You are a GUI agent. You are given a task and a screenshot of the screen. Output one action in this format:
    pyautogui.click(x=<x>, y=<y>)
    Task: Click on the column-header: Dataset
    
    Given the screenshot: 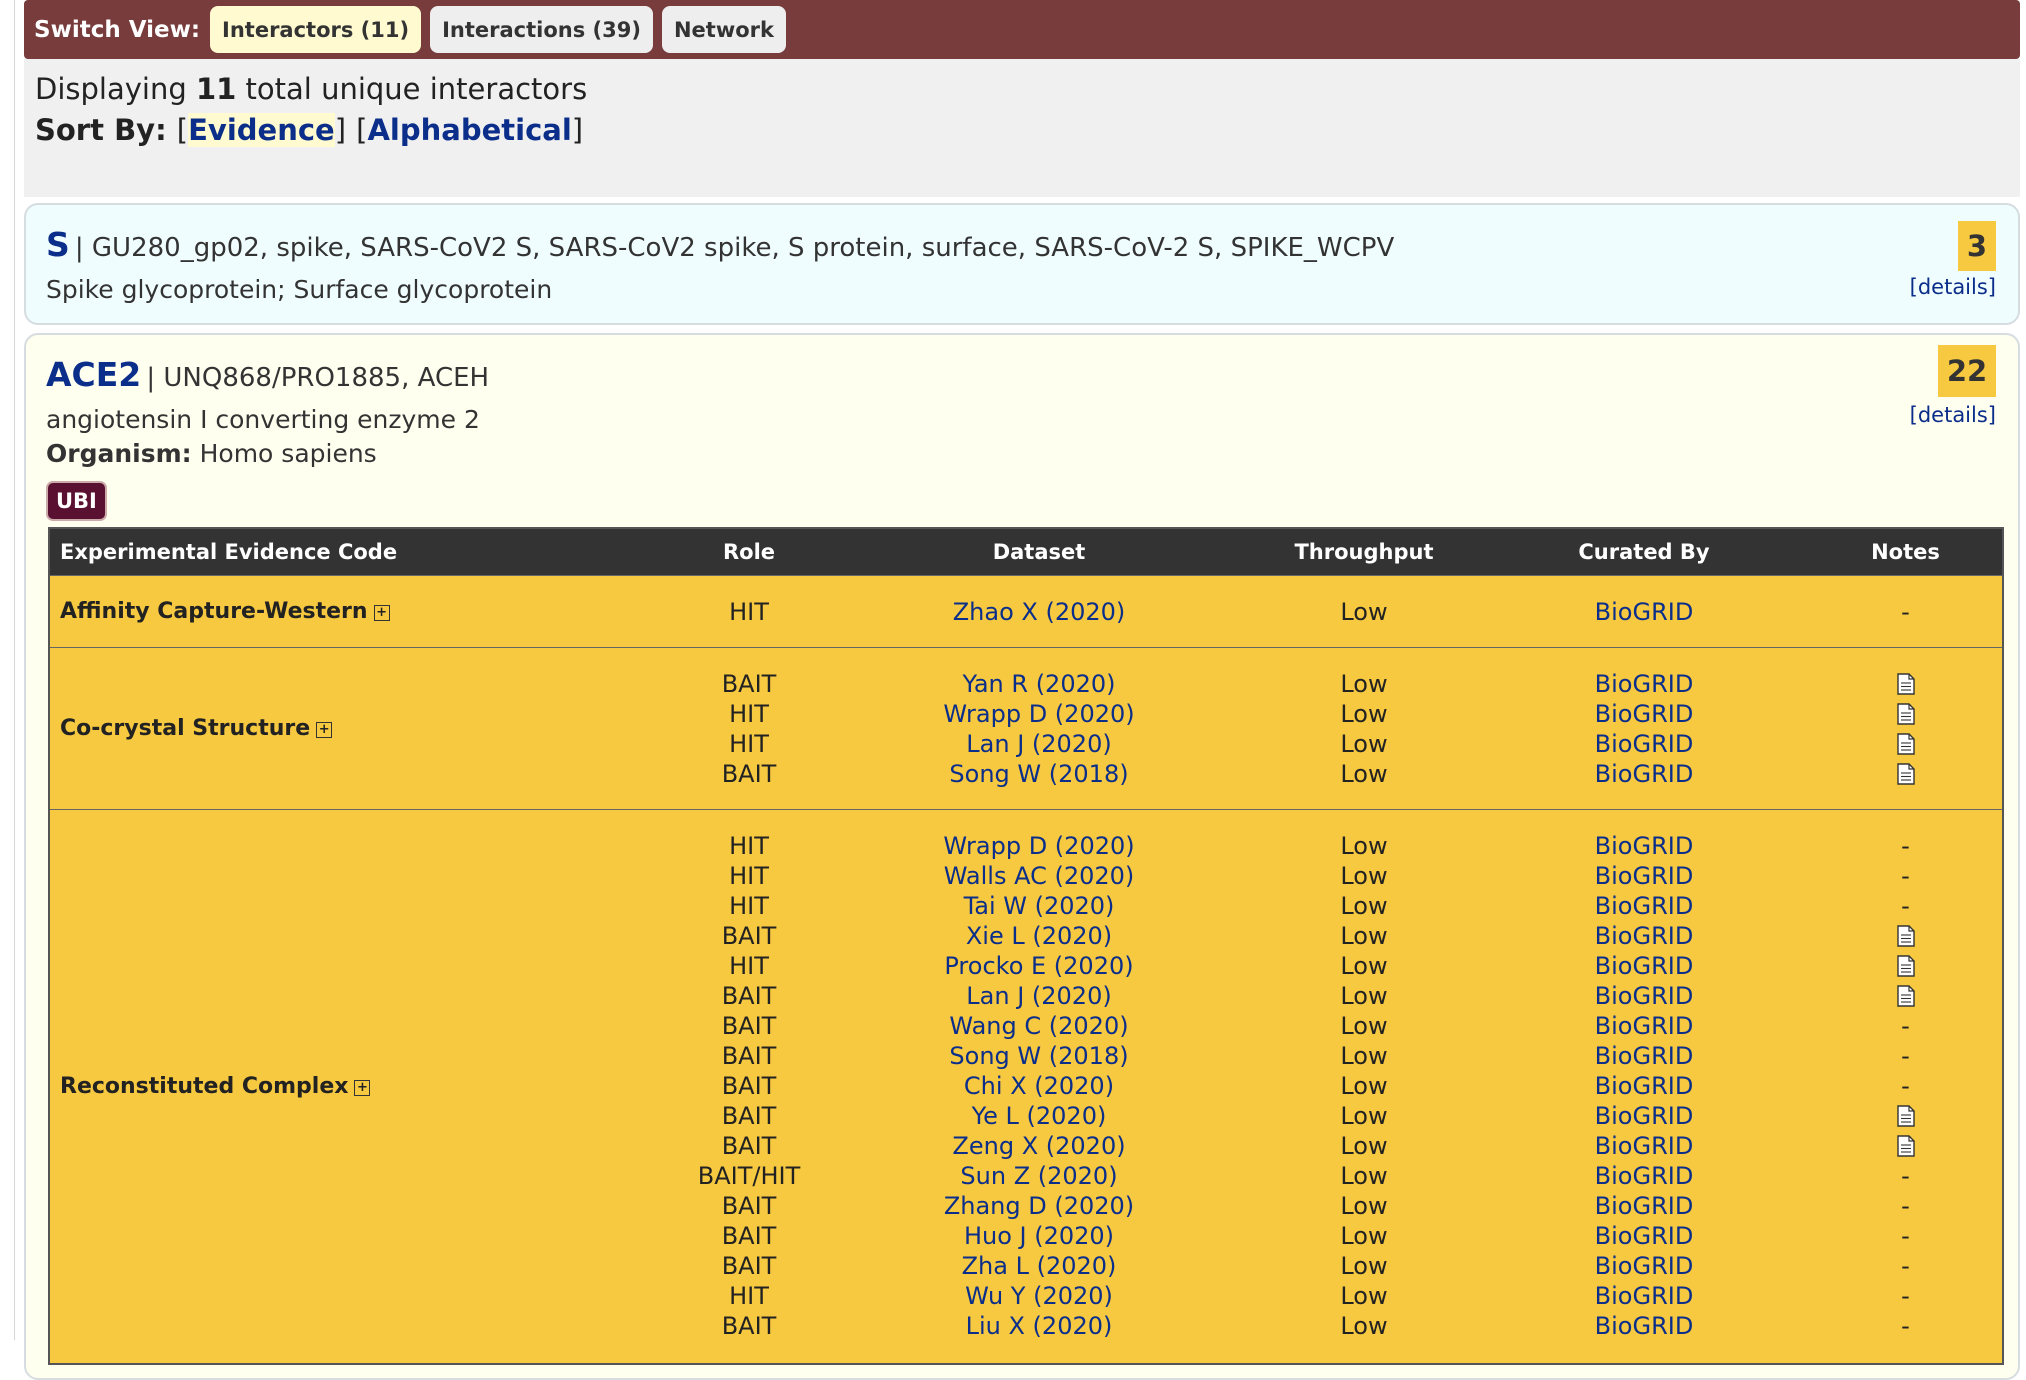 What is the action you would take?
    pyautogui.click(x=1039, y=552)
    